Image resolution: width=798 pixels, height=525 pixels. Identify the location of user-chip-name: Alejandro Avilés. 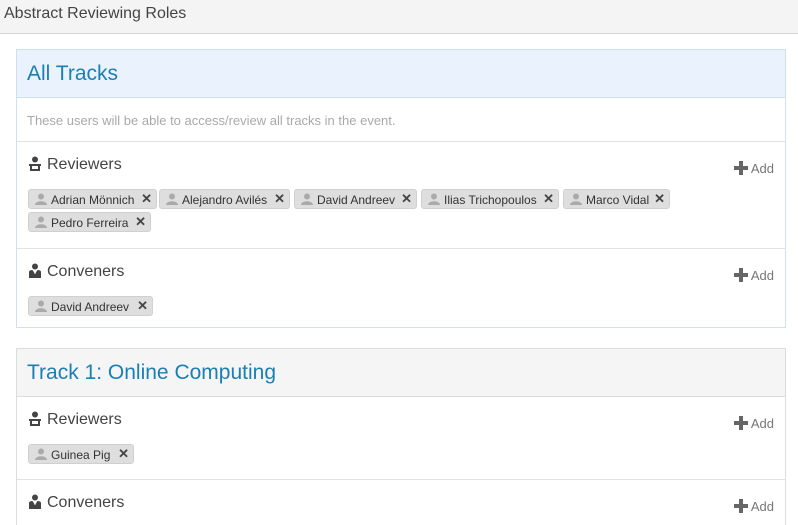
(225, 200).